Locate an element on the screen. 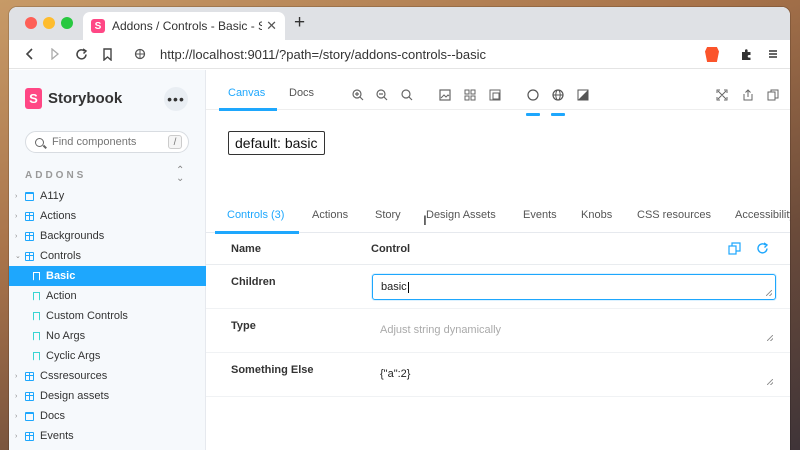 The image size is (800, 450). brave-shield-icon is located at coordinates (712, 54).